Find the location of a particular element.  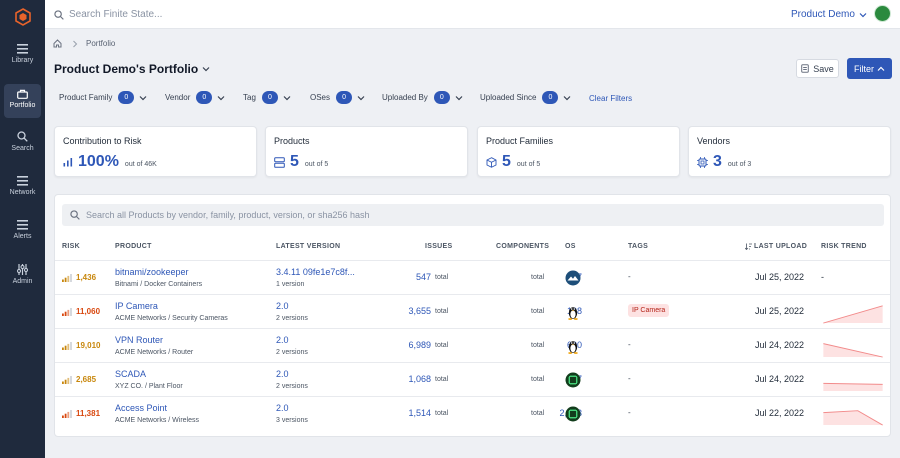

sidebar-item-search: Search is located at coordinates (22, 145).